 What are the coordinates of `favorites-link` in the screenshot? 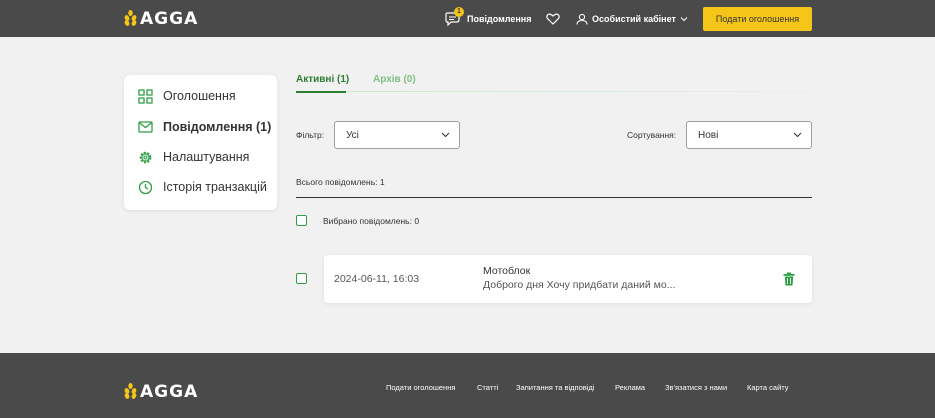 It's located at (553, 18).